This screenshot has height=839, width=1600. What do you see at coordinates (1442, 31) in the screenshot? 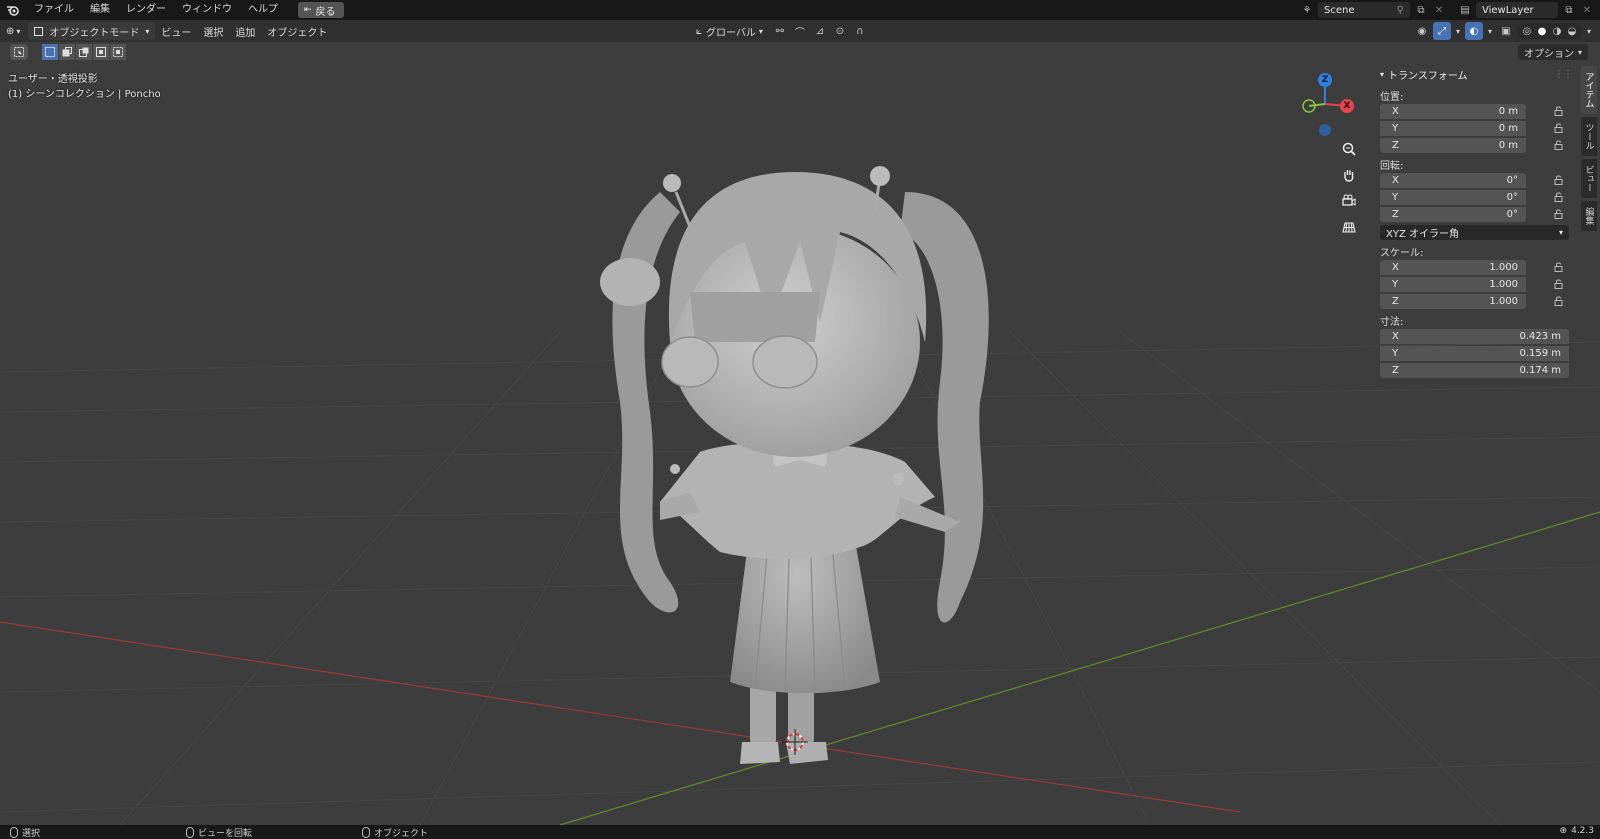
I see `gizmo-toggle-icon: ⤢` at bounding box center [1442, 31].